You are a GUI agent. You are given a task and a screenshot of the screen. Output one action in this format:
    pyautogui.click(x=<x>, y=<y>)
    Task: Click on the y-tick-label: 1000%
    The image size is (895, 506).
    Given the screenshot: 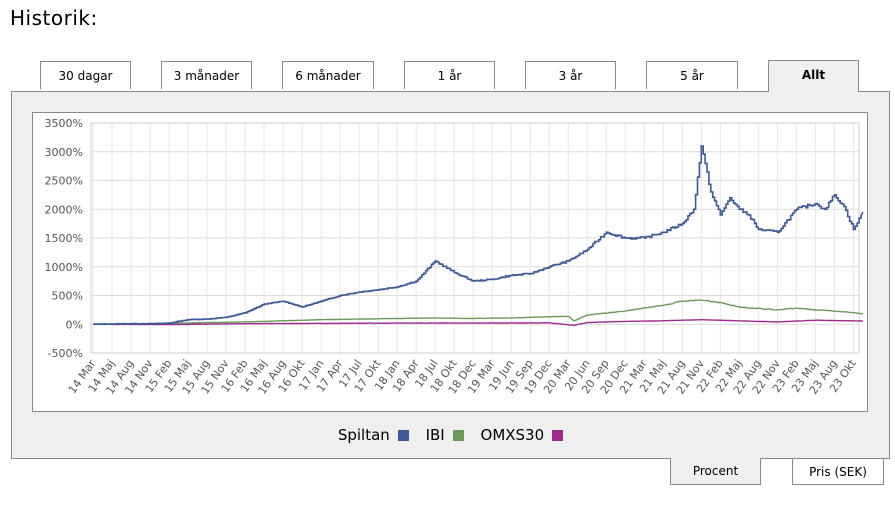 What is the action you would take?
    pyautogui.click(x=64, y=267)
    